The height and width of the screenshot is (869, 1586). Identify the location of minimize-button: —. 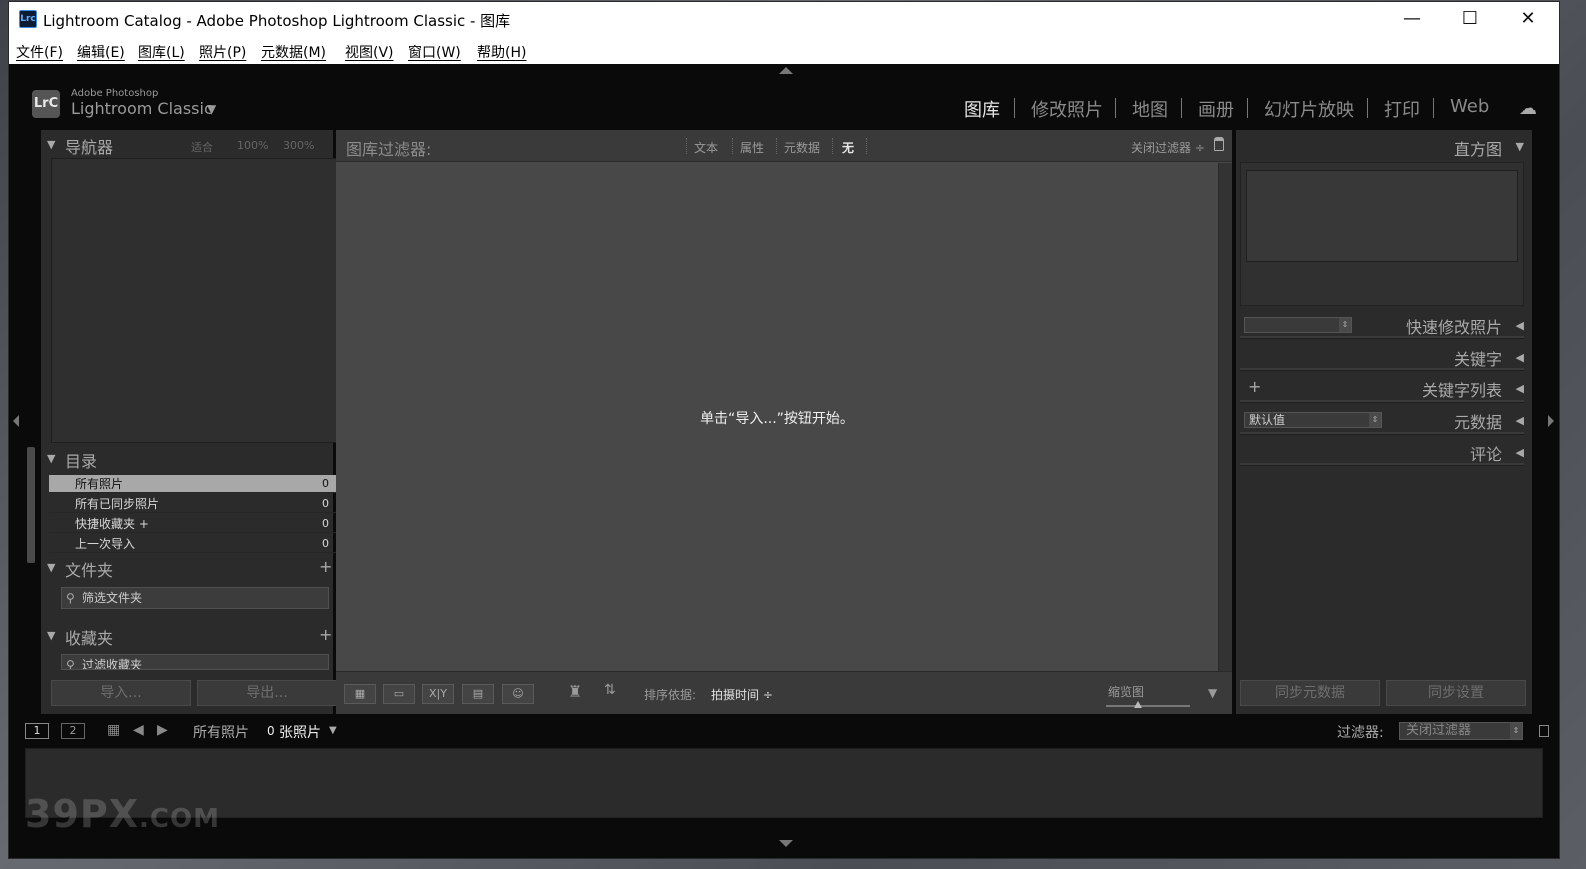
(1412, 19).